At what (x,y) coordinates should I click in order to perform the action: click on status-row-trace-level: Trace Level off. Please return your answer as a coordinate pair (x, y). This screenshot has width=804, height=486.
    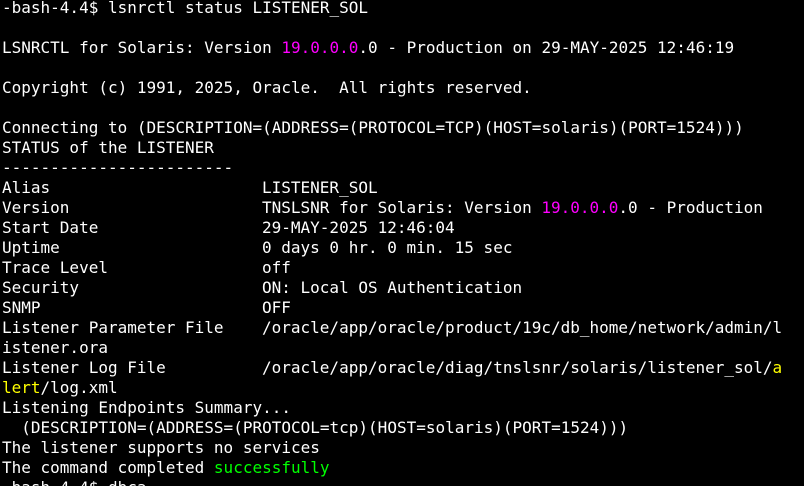
    Looking at the image, I should click on (402, 268).